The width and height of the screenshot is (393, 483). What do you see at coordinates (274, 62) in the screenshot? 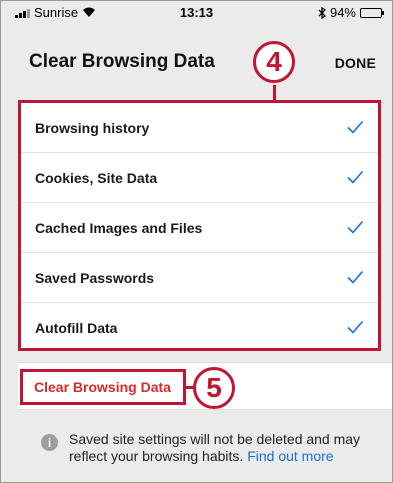
I see `callout-badge: 4` at bounding box center [274, 62].